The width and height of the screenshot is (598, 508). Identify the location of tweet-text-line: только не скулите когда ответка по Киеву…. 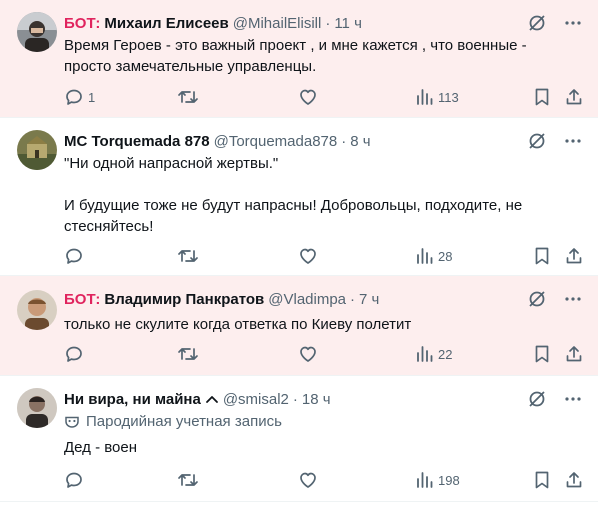
(238, 324).